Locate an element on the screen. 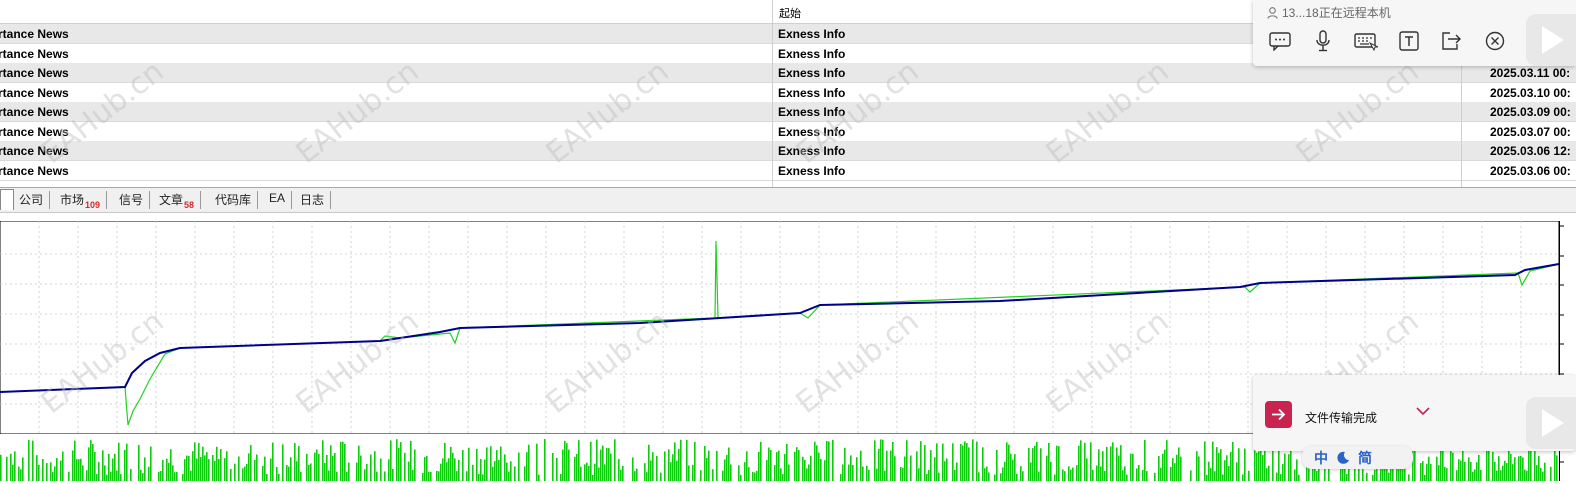 The width and height of the screenshot is (1576, 484). tab-4: 文章58 is located at coordinates (177, 200).